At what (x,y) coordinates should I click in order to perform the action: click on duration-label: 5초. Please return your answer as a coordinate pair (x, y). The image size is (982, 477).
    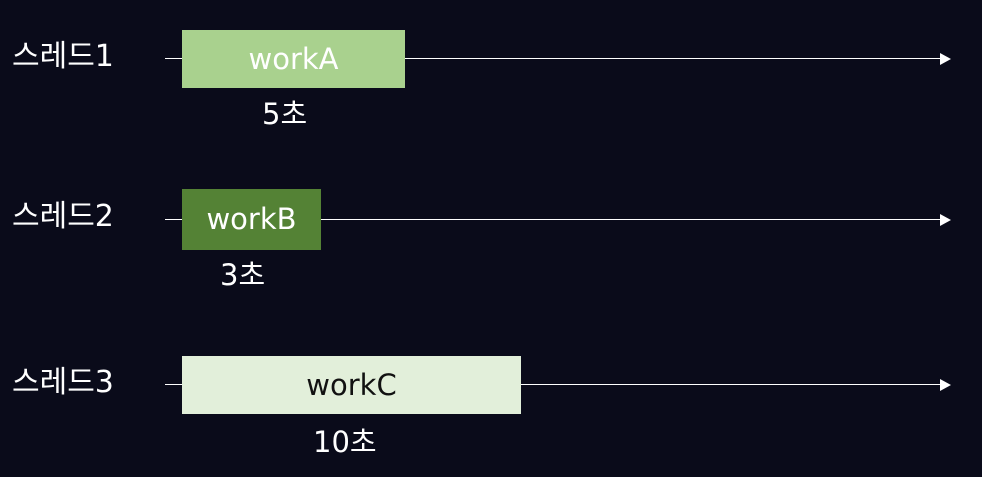
    Looking at the image, I should click on (285, 114).